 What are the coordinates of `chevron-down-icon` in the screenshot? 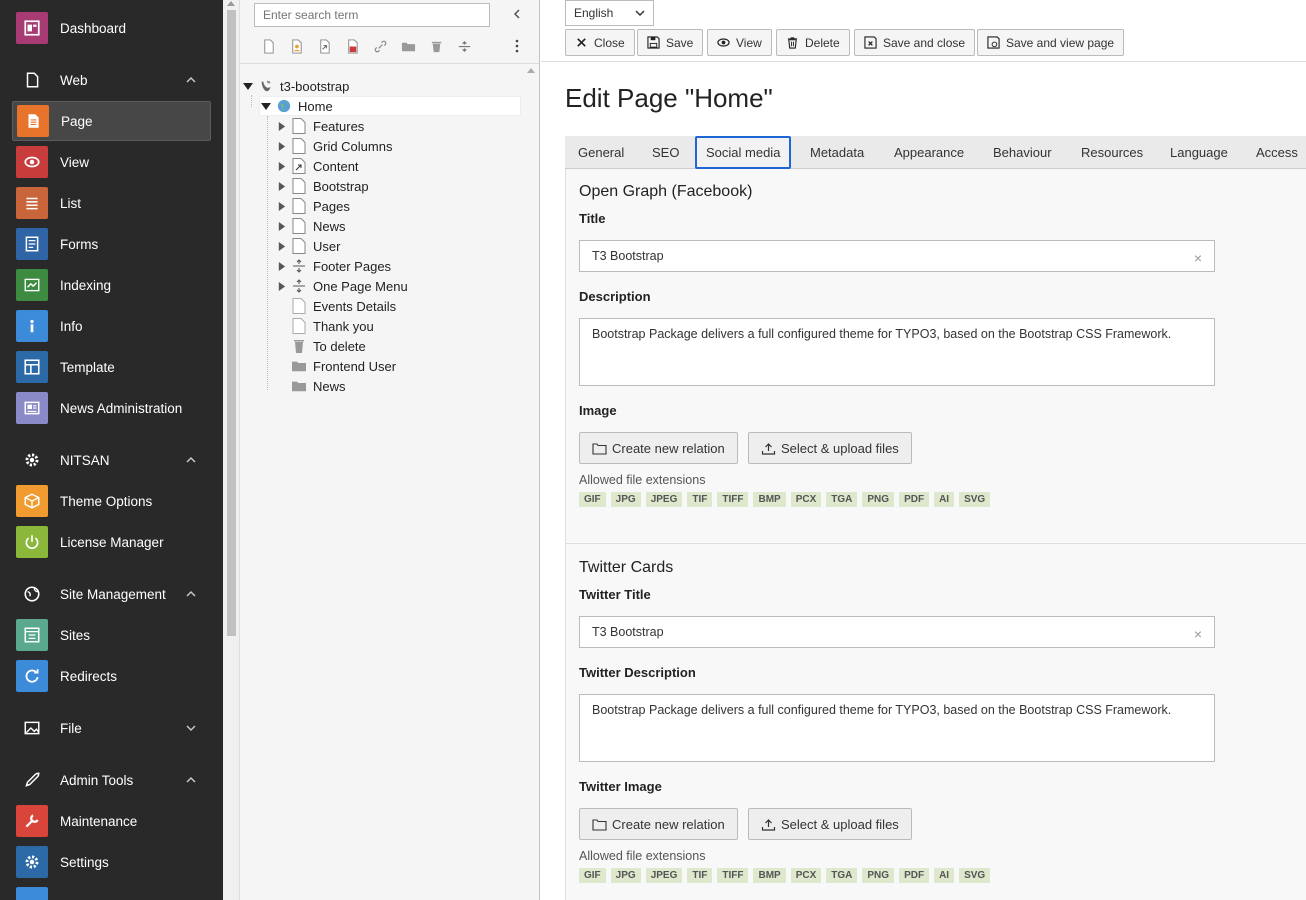 It's located at (191, 728).